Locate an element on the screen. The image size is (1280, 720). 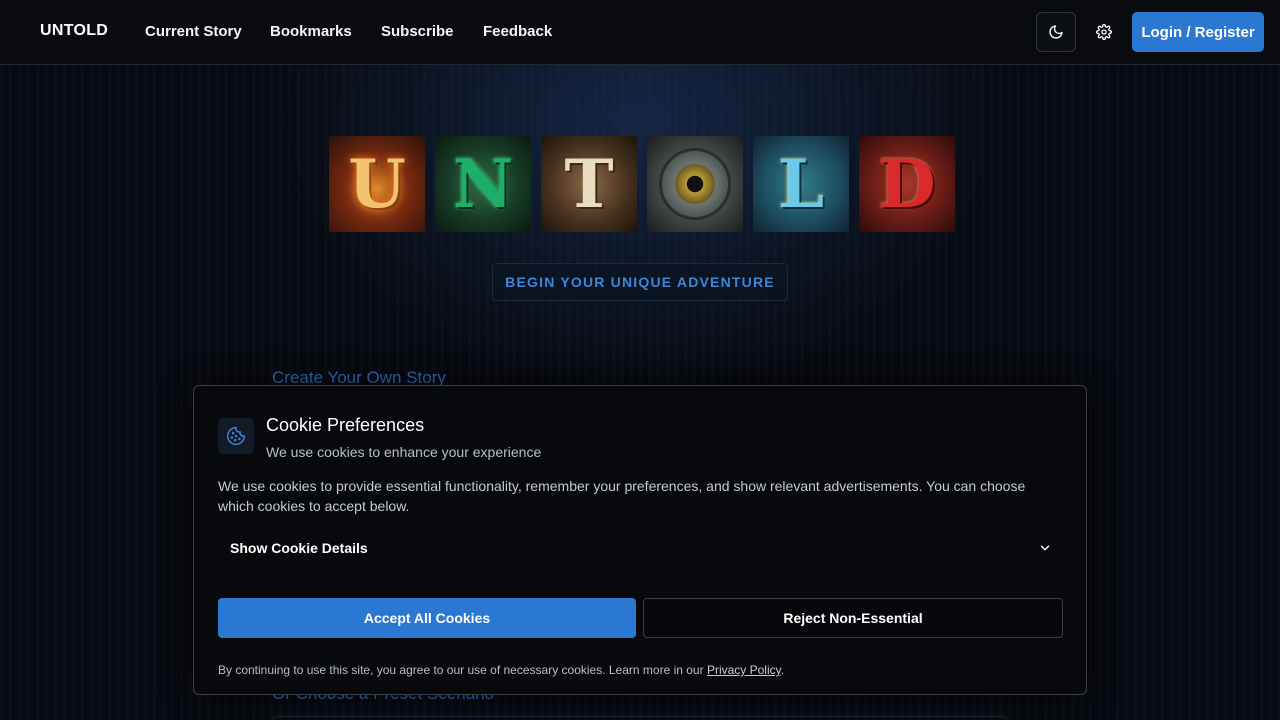
preset-scenario-panel is located at coordinates (640, 718).